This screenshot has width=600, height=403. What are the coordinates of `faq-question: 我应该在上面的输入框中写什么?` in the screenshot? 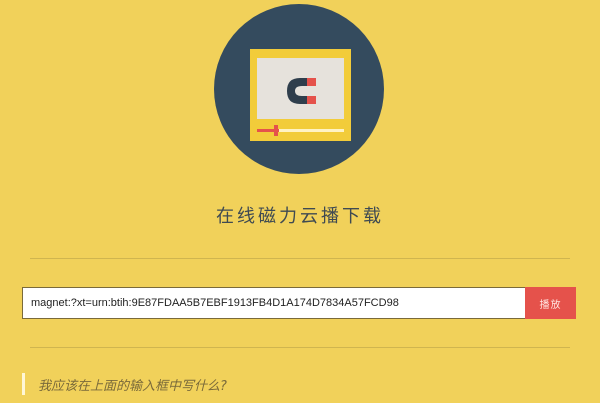 It's located at (132, 384).